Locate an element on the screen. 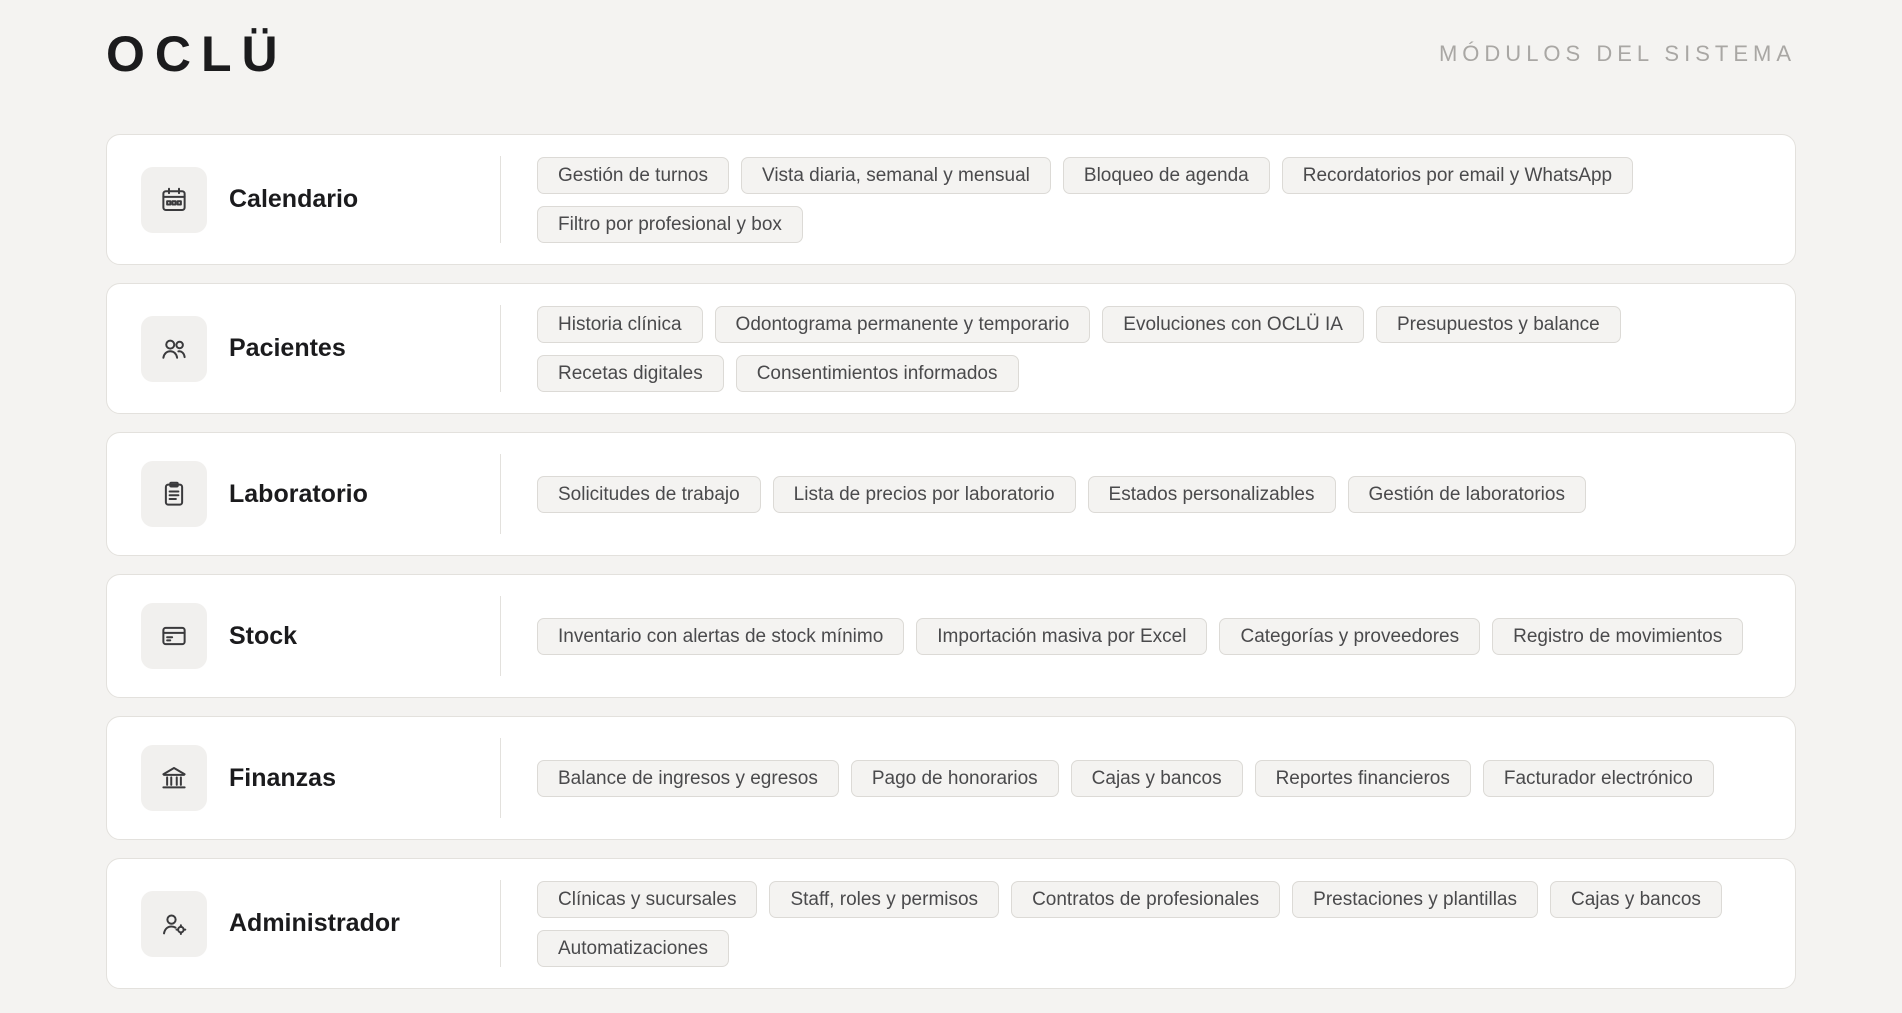  user-settings-icon is located at coordinates (174, 923).